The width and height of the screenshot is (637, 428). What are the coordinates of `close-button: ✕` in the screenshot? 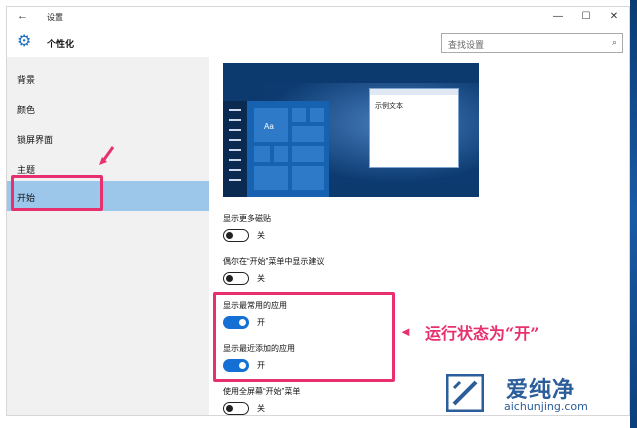 It's located at (614, 17).